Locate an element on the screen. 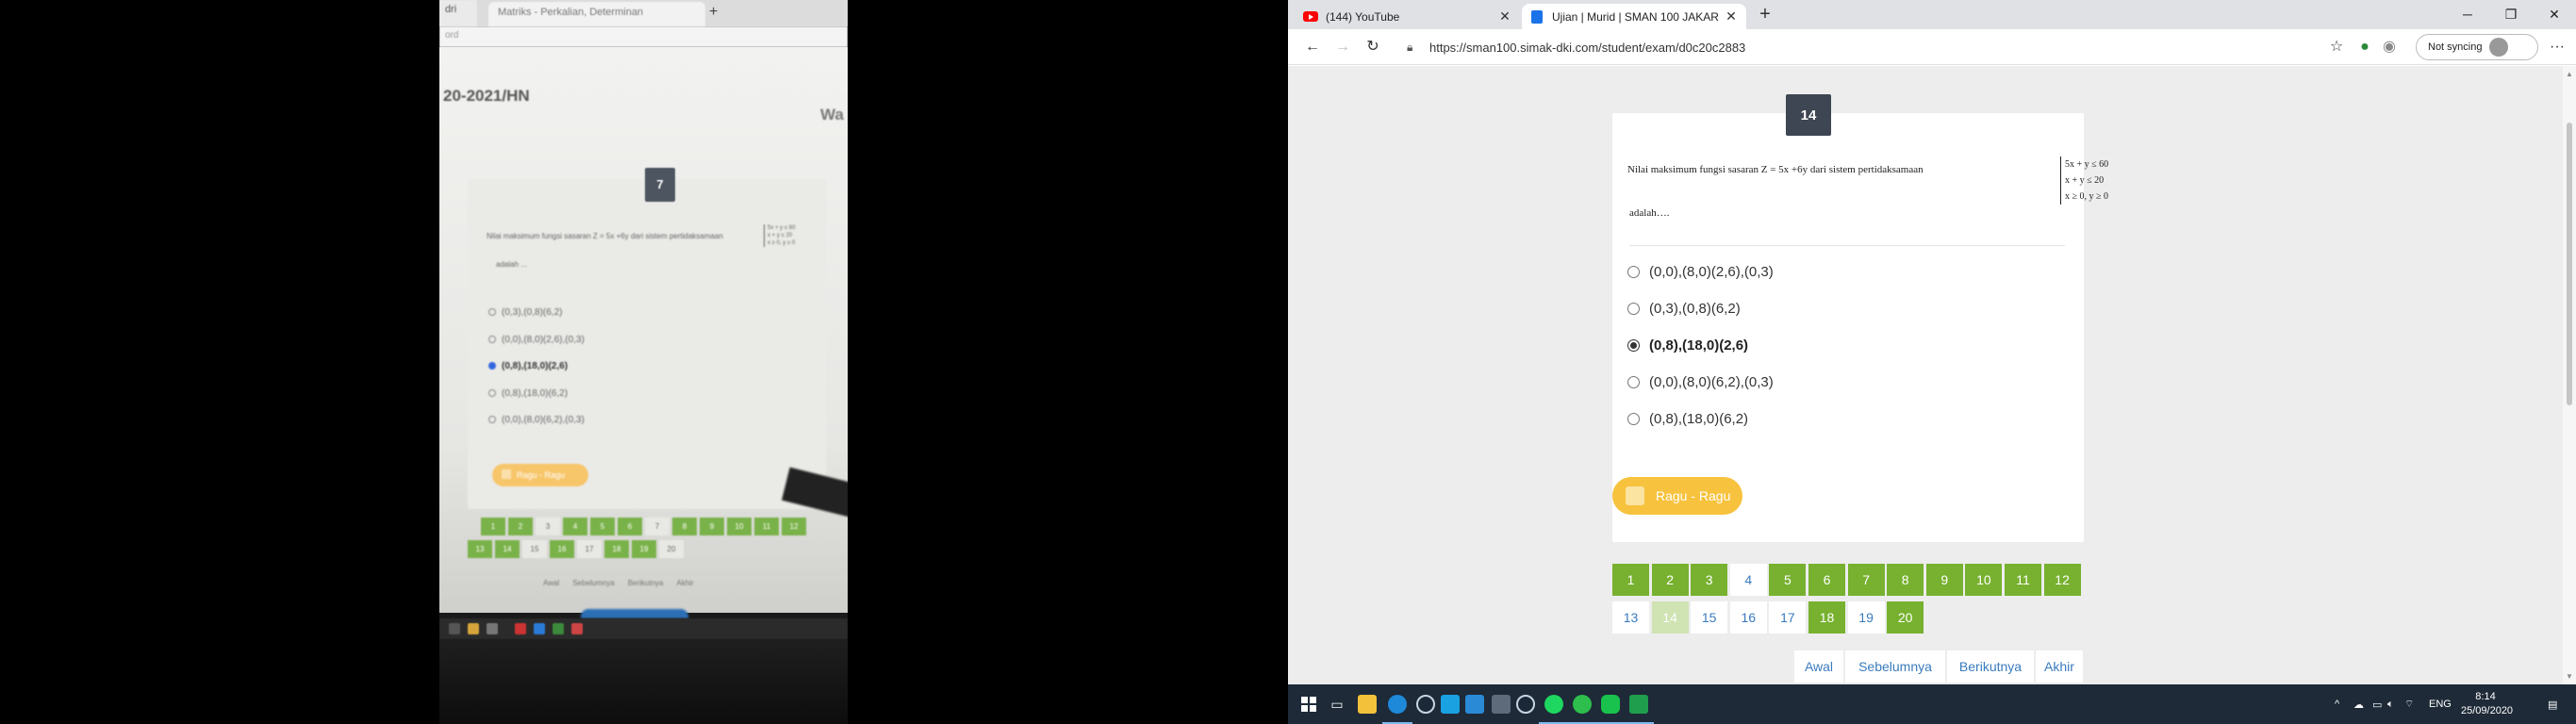 The width and height of the screenshot is (2576, 724). question-nav-button: 1 is located at coordinates (1630, 580).